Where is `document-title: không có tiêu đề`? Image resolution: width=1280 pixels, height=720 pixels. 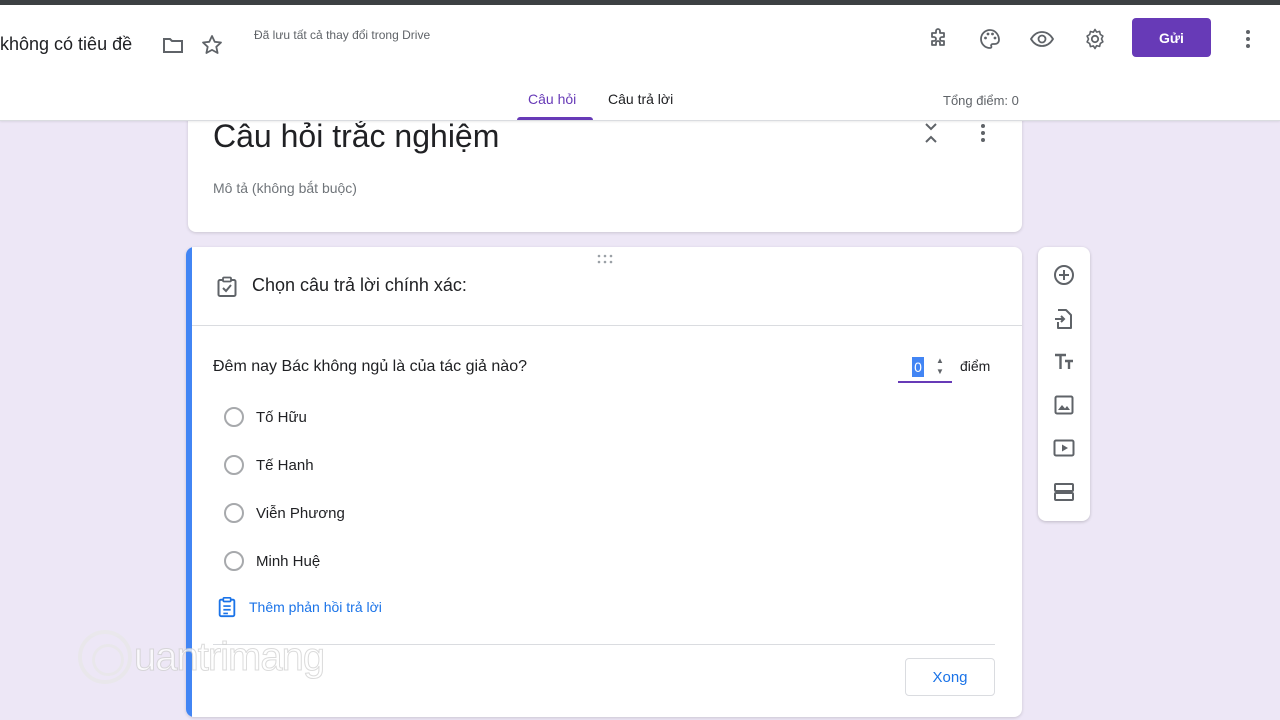
document-title: không có tiêu đề is located at coordinates (66, 44).